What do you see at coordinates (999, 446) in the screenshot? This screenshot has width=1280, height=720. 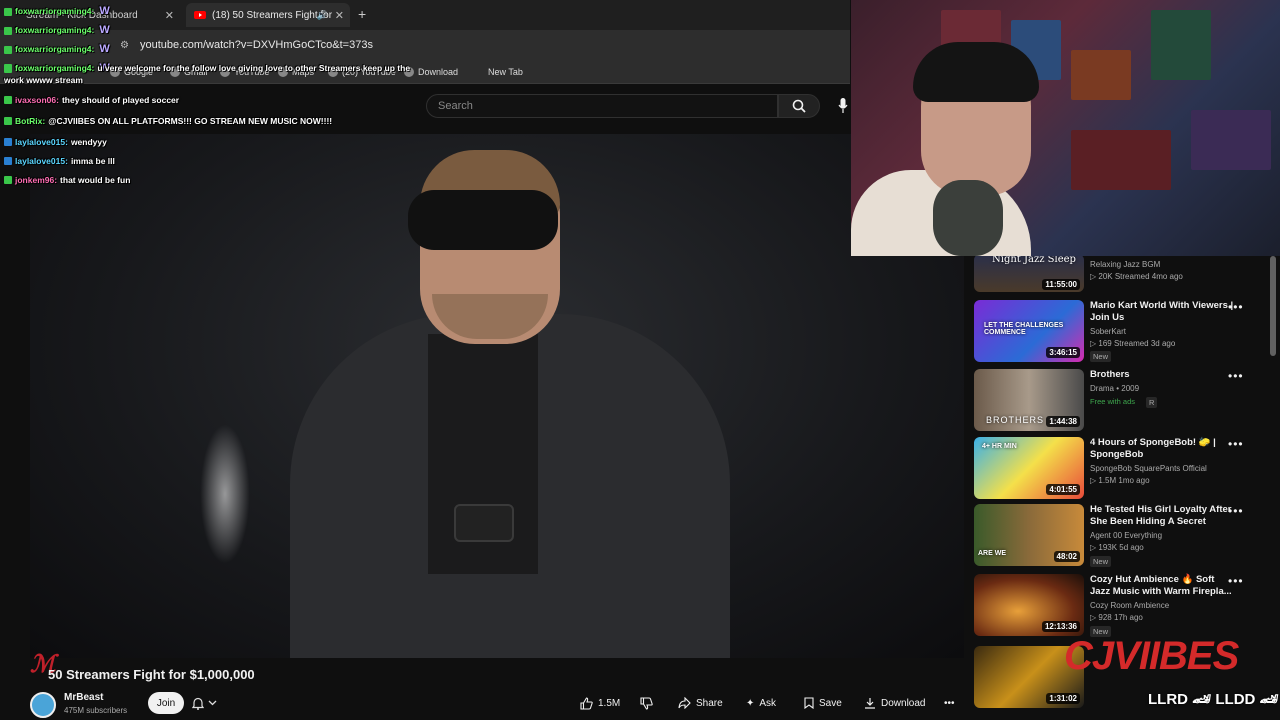 I see `thumbnail-text: 4+ HR MIN` at bounding box center [999, 446].